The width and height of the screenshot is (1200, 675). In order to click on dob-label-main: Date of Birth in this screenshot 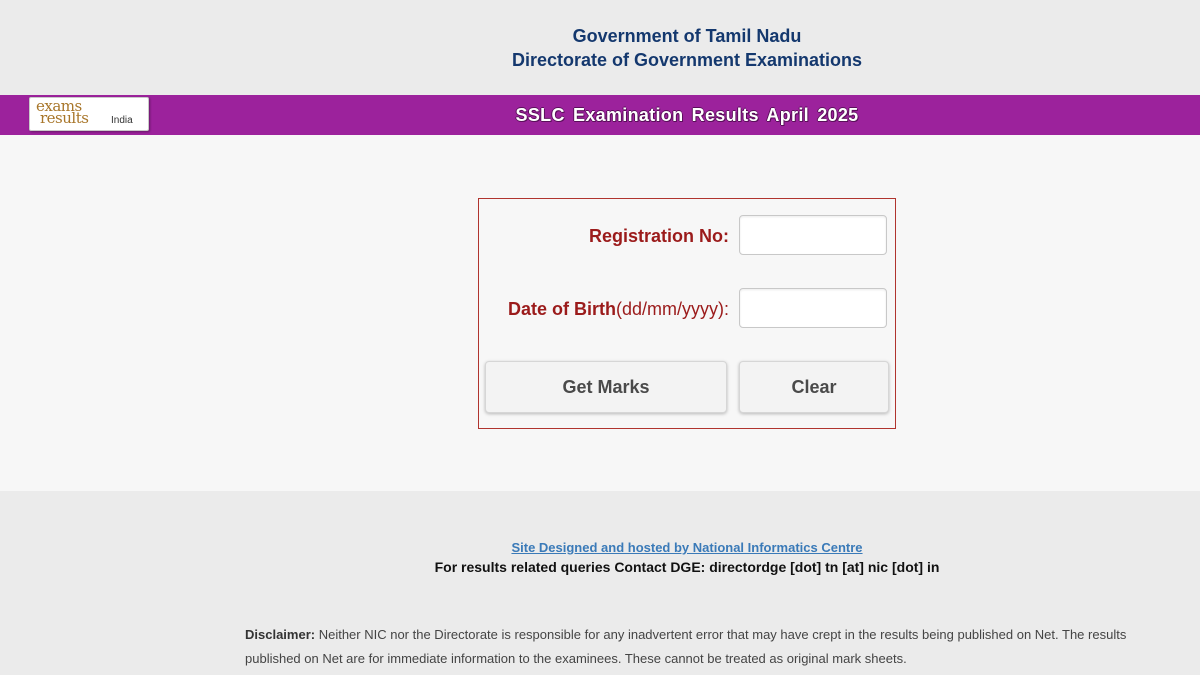, I will do `click(561, 309)`.